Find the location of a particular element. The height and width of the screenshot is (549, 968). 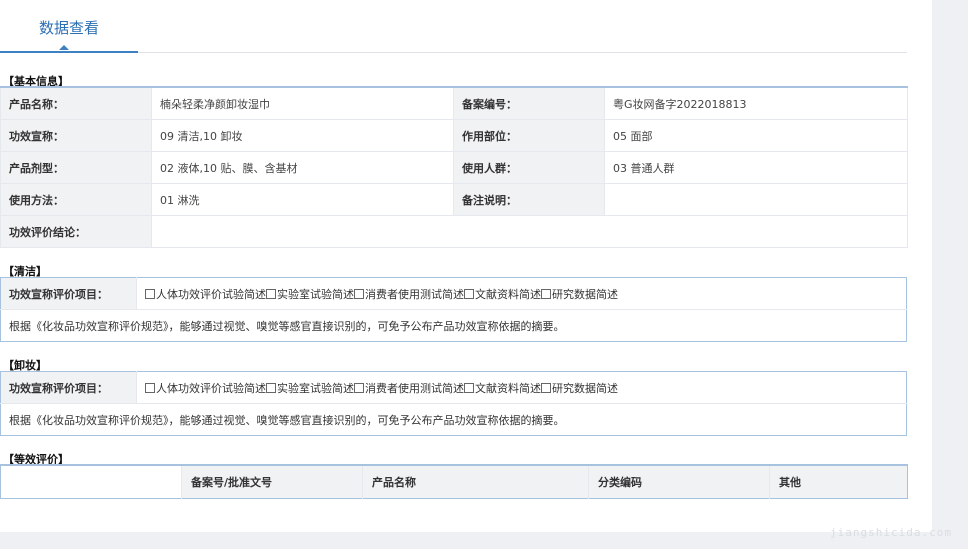

table-row: 产品名称： 楠朵轻柔净颜卸妆湿巾 备案编号： 粤G妆网备字2022018813 is located at coordinates (454, 103).